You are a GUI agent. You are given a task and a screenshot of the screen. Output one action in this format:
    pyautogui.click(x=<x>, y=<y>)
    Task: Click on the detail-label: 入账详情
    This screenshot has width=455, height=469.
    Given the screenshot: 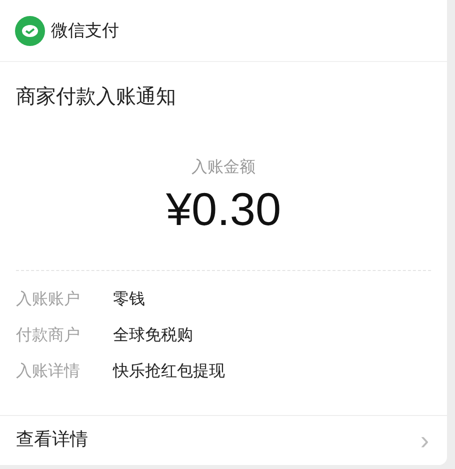 What is the action you would take?
    pyautogui.click(x=48, y=372)
    